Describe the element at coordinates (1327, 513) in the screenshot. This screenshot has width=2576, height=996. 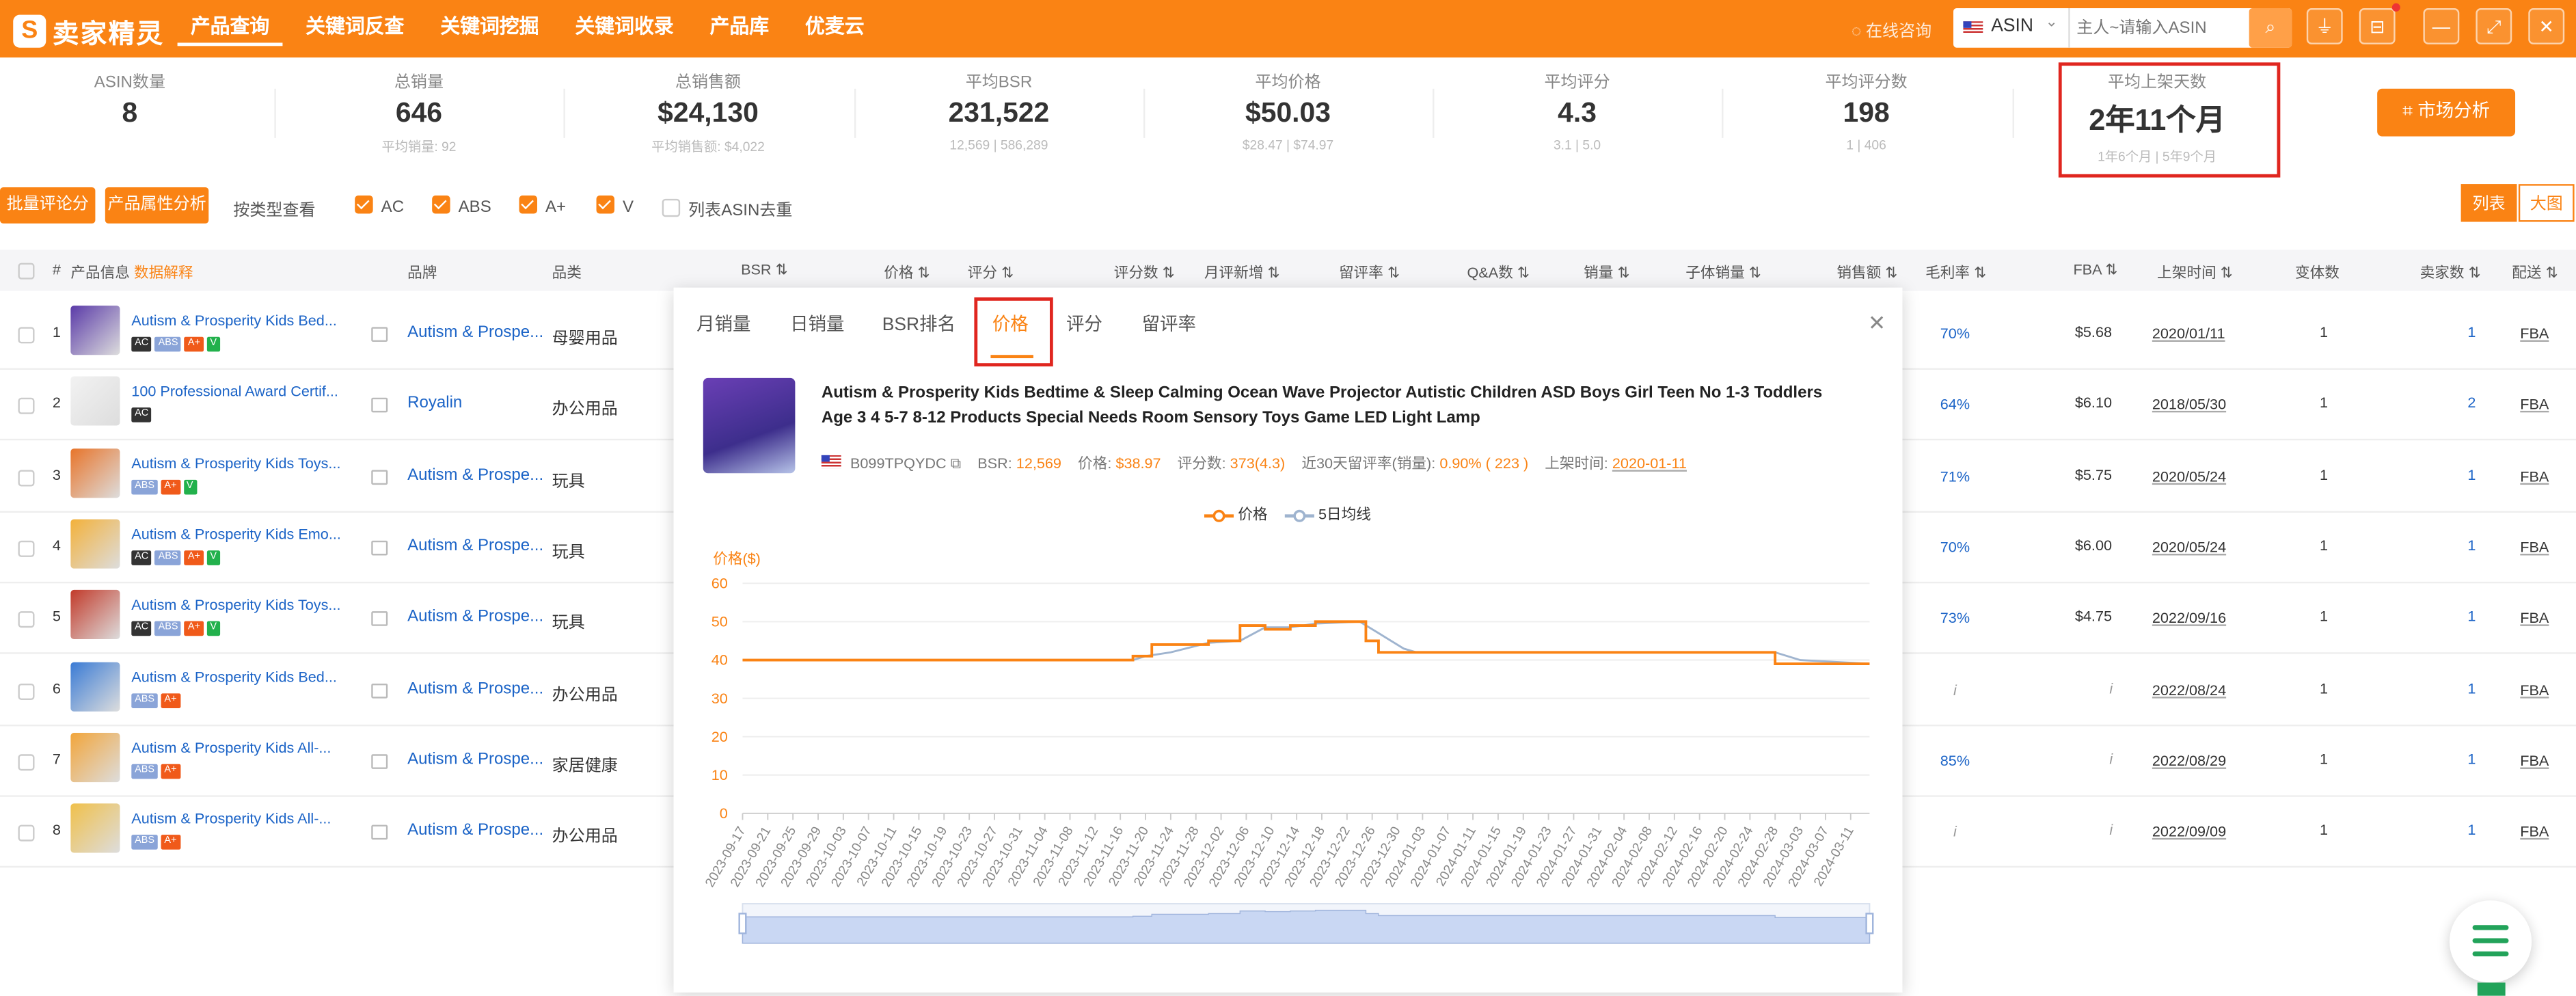
I see `legend-ma5: 5日均线` at that location.